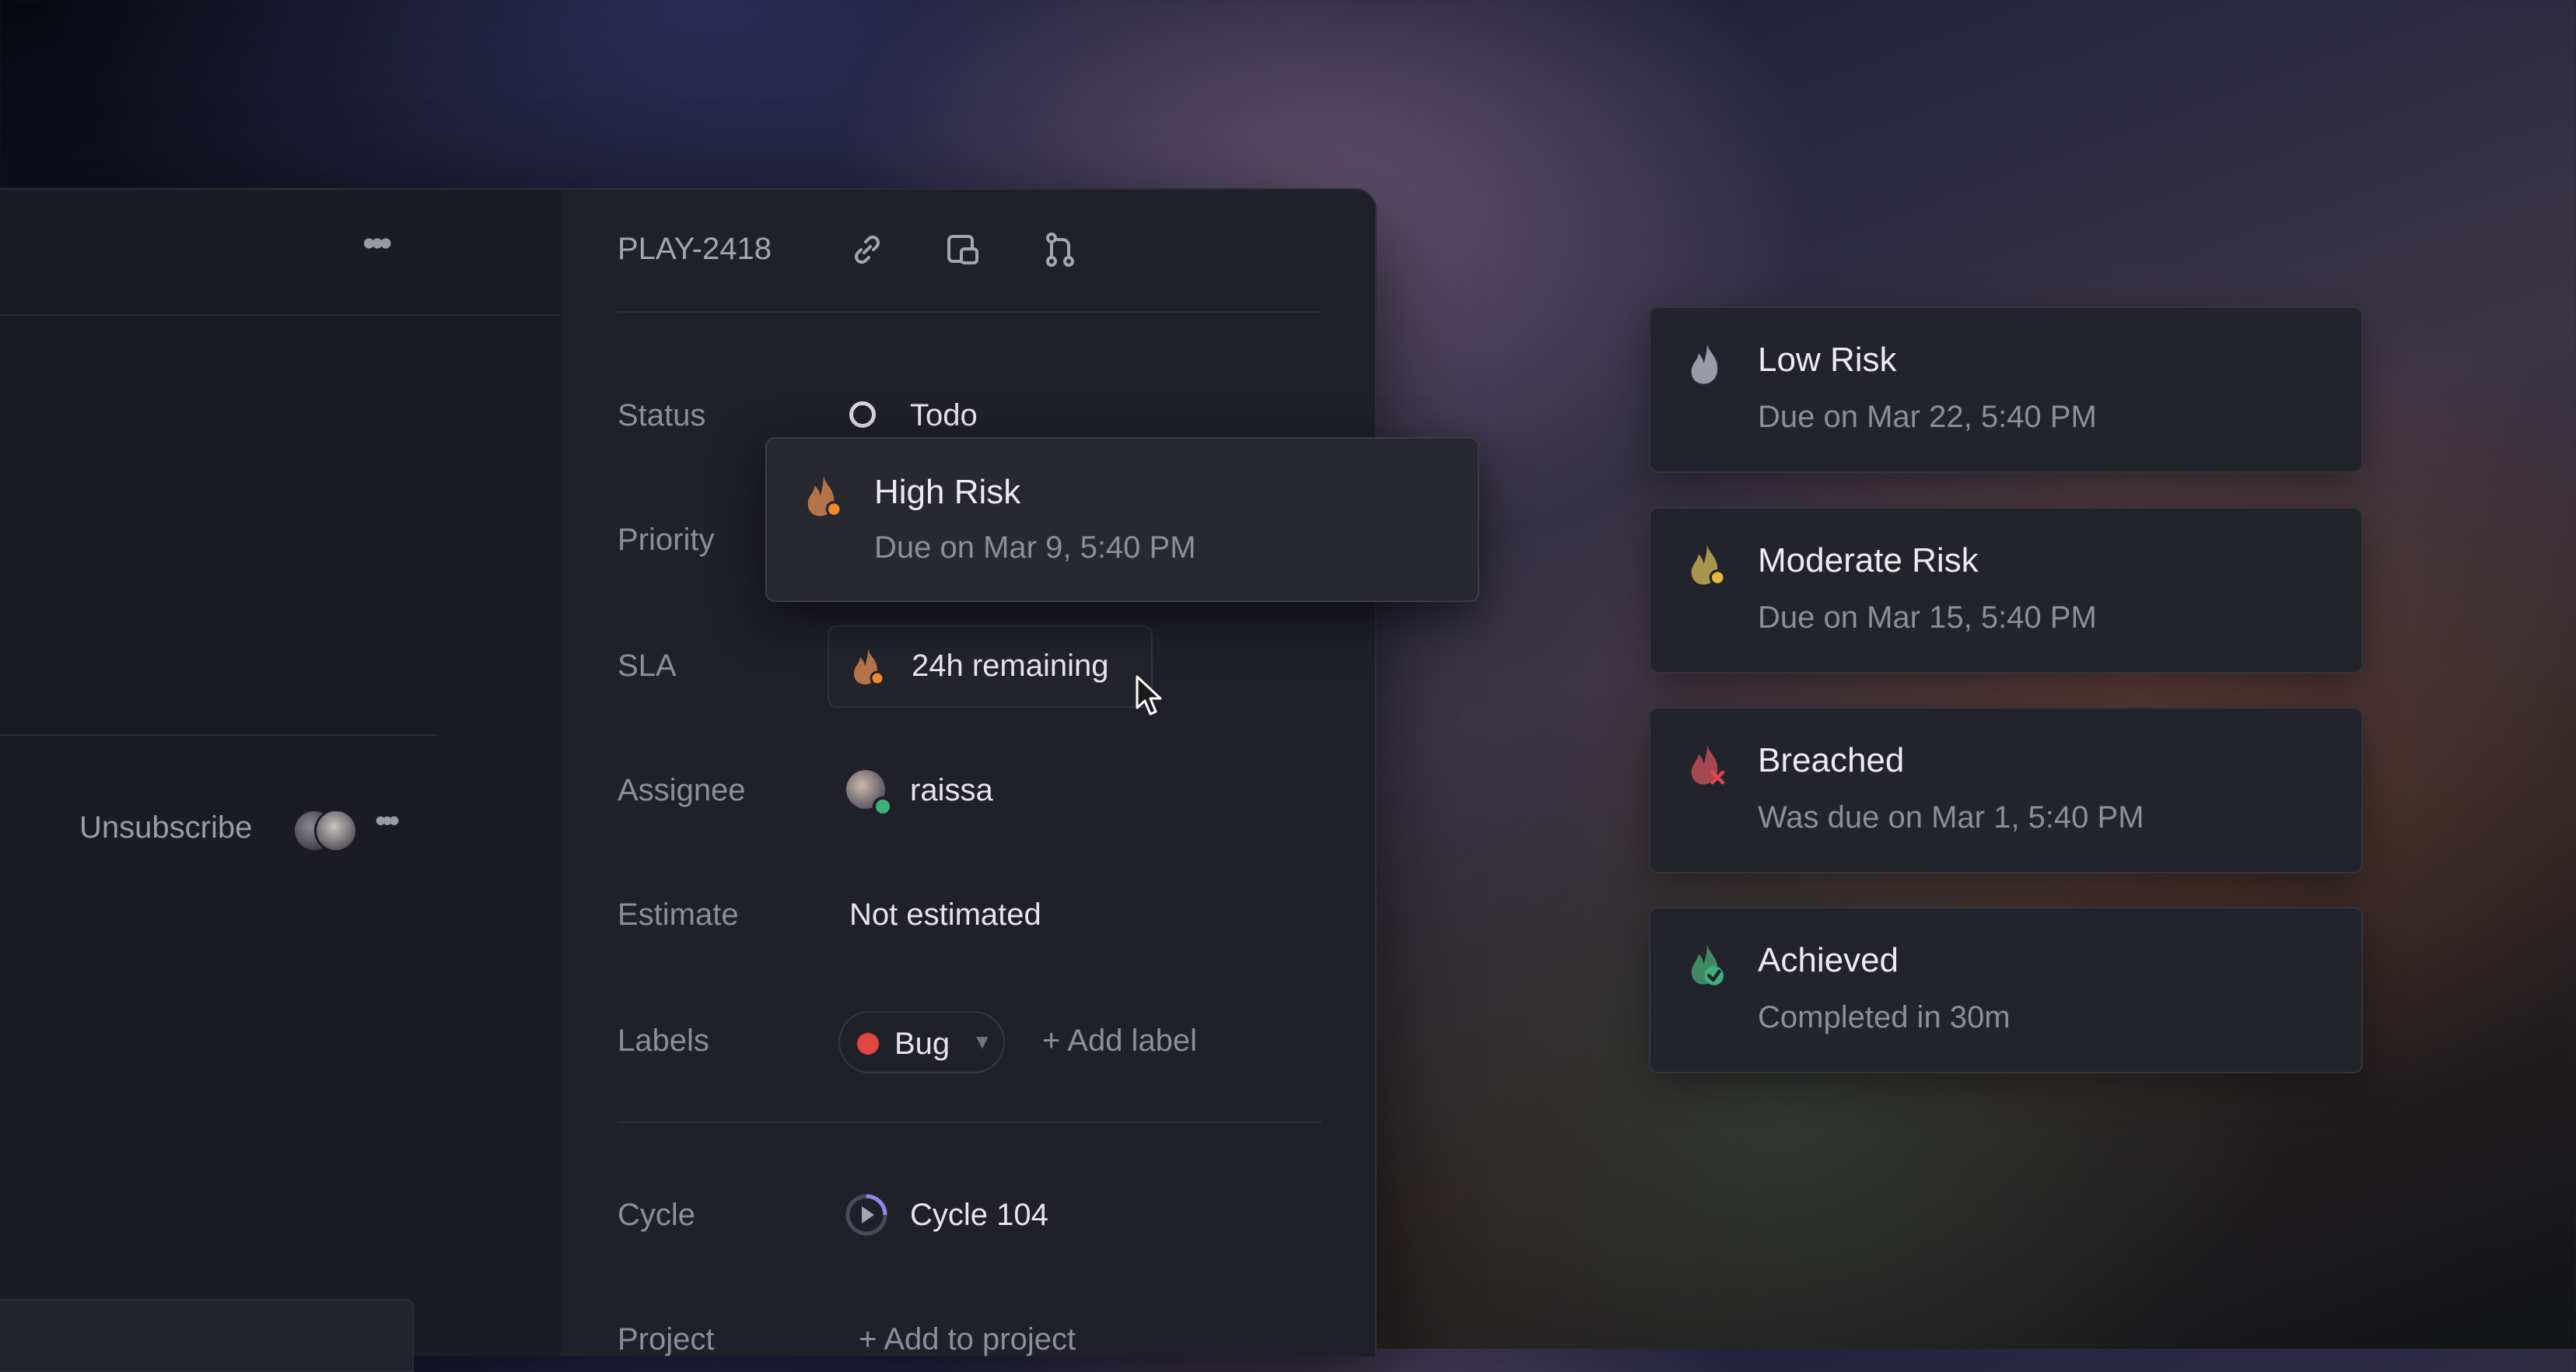 The image size is (2576, 1372). Describe the element at coordinates (336, 831) in the screenshot. I see `avatar` at that location.